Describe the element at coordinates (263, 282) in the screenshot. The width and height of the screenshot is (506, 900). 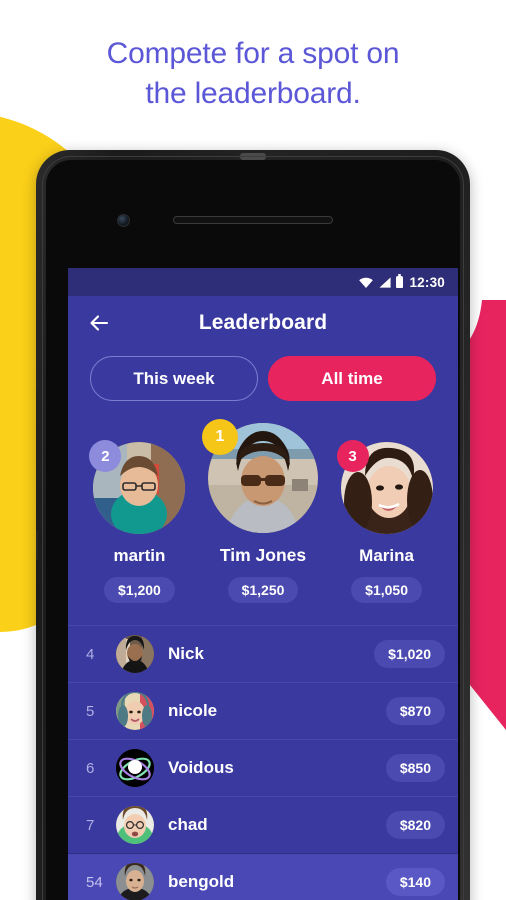
I see `status-bar: 12:30` at that location.